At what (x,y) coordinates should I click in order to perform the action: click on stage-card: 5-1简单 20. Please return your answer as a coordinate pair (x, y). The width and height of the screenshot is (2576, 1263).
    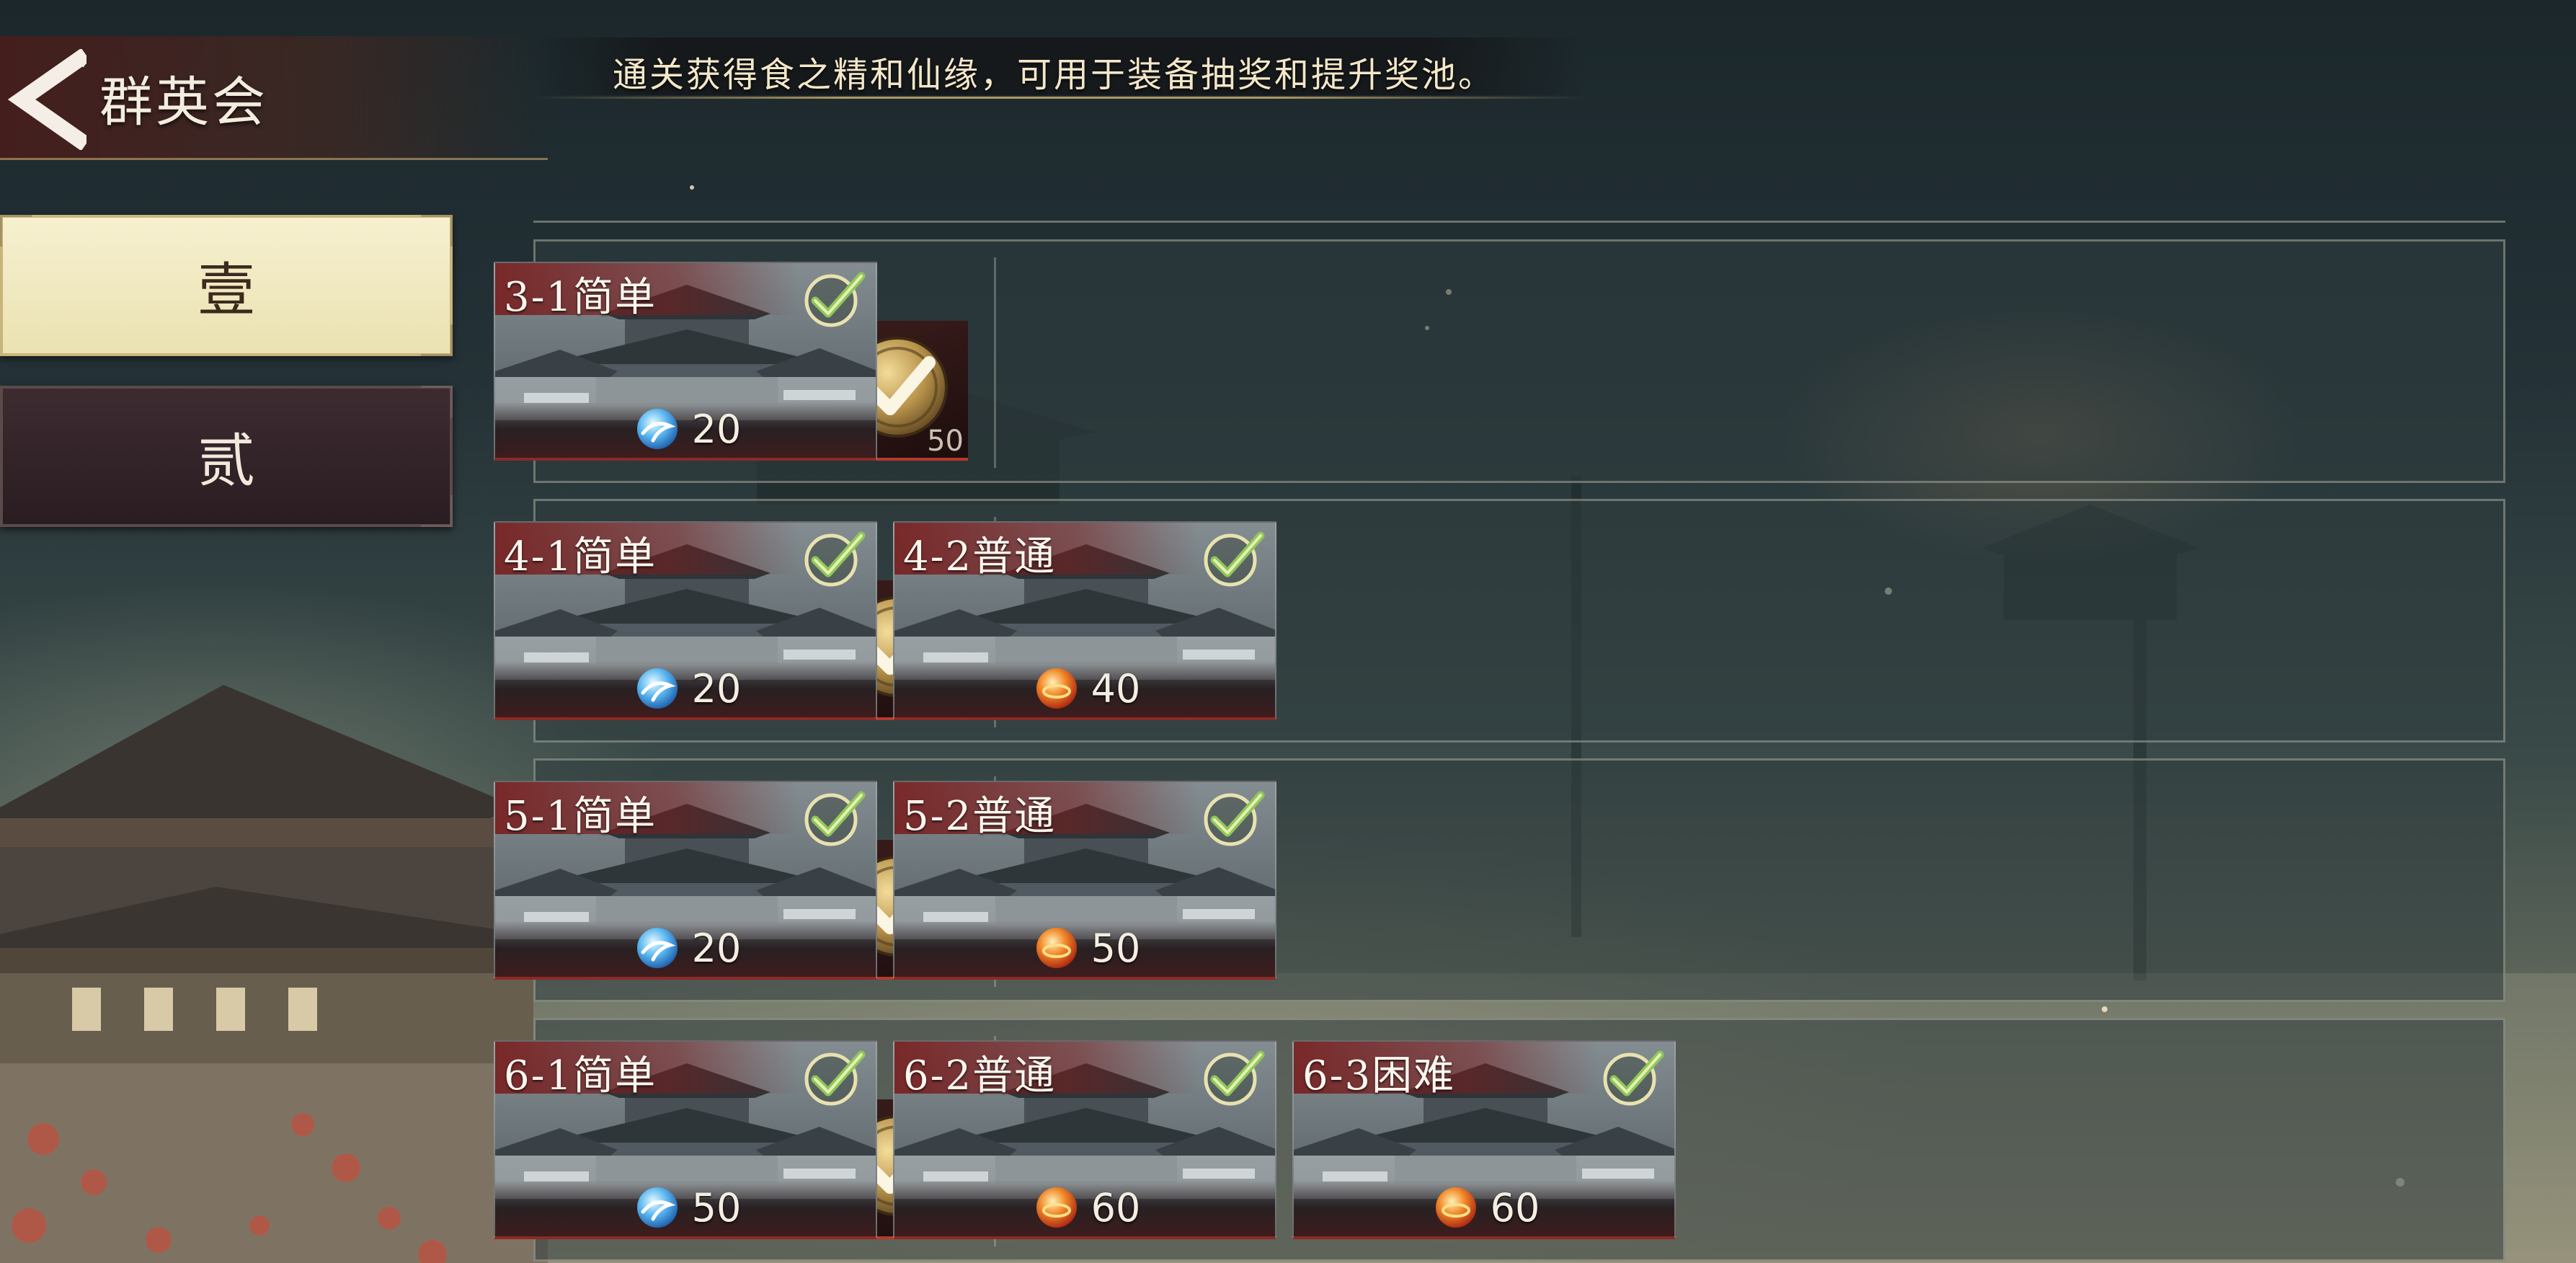
    Looking at the image, I should click on (685, 880).